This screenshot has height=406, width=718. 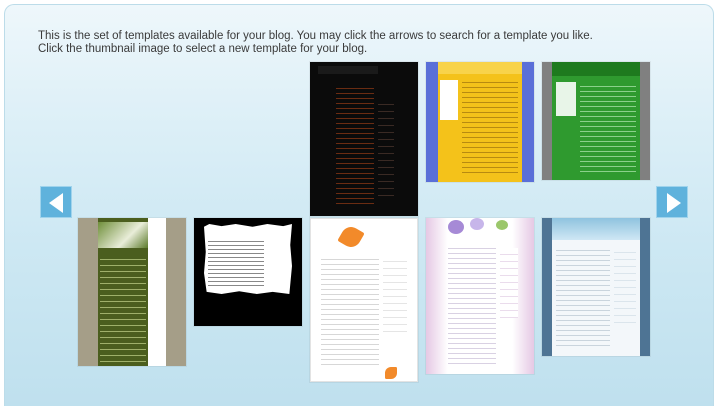 I want to click on right-arrow-icon, so click(x=674, y=203).